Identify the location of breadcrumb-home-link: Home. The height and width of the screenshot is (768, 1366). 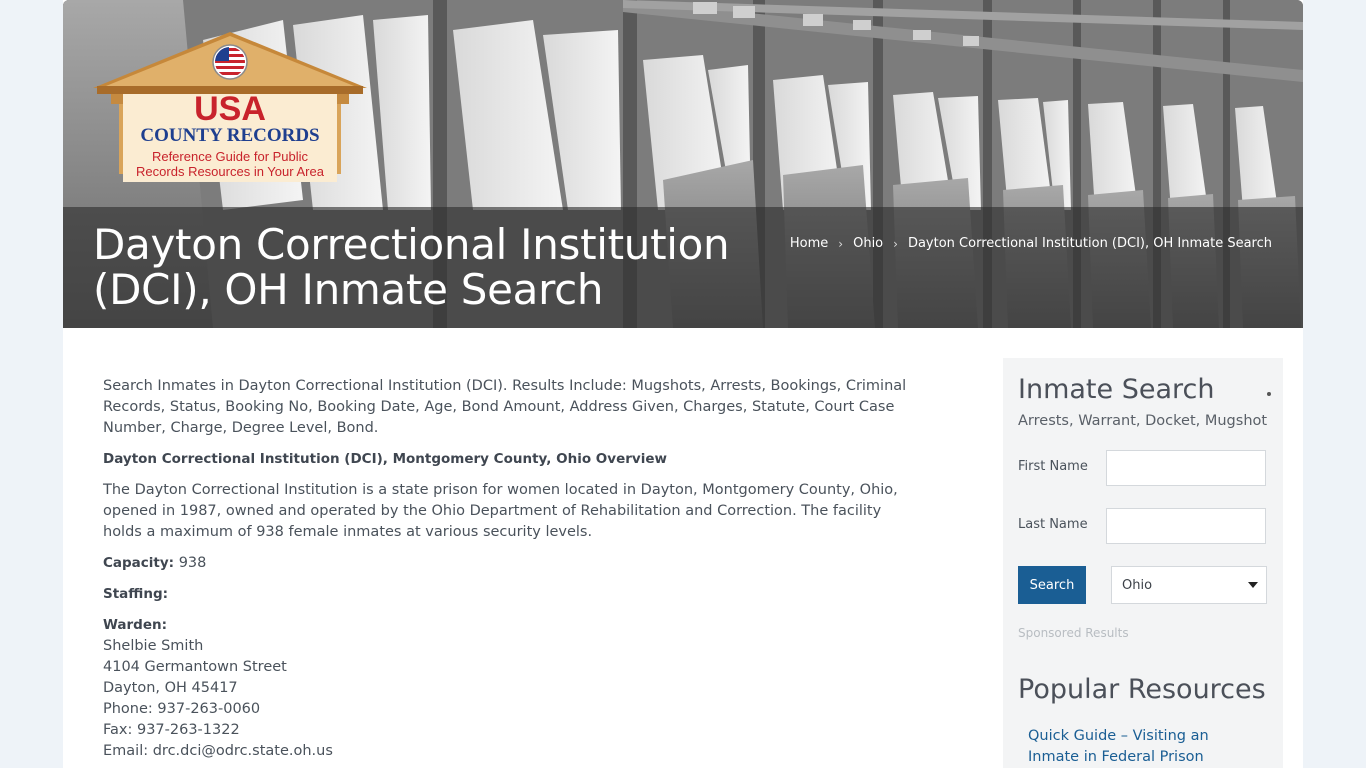
(809, 243).